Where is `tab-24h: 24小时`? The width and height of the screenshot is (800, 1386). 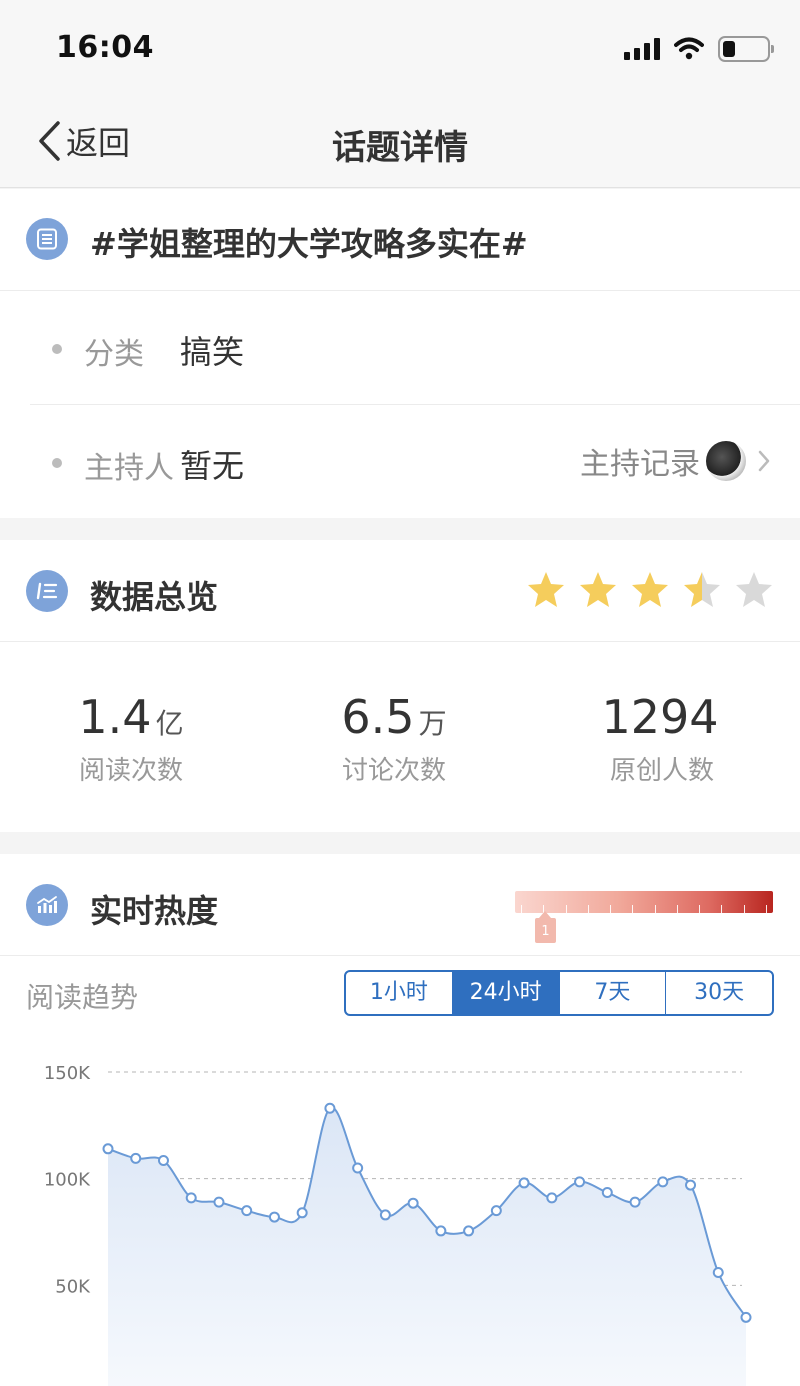
tab-24h: 24小时 is located at coordinates (506, 993).